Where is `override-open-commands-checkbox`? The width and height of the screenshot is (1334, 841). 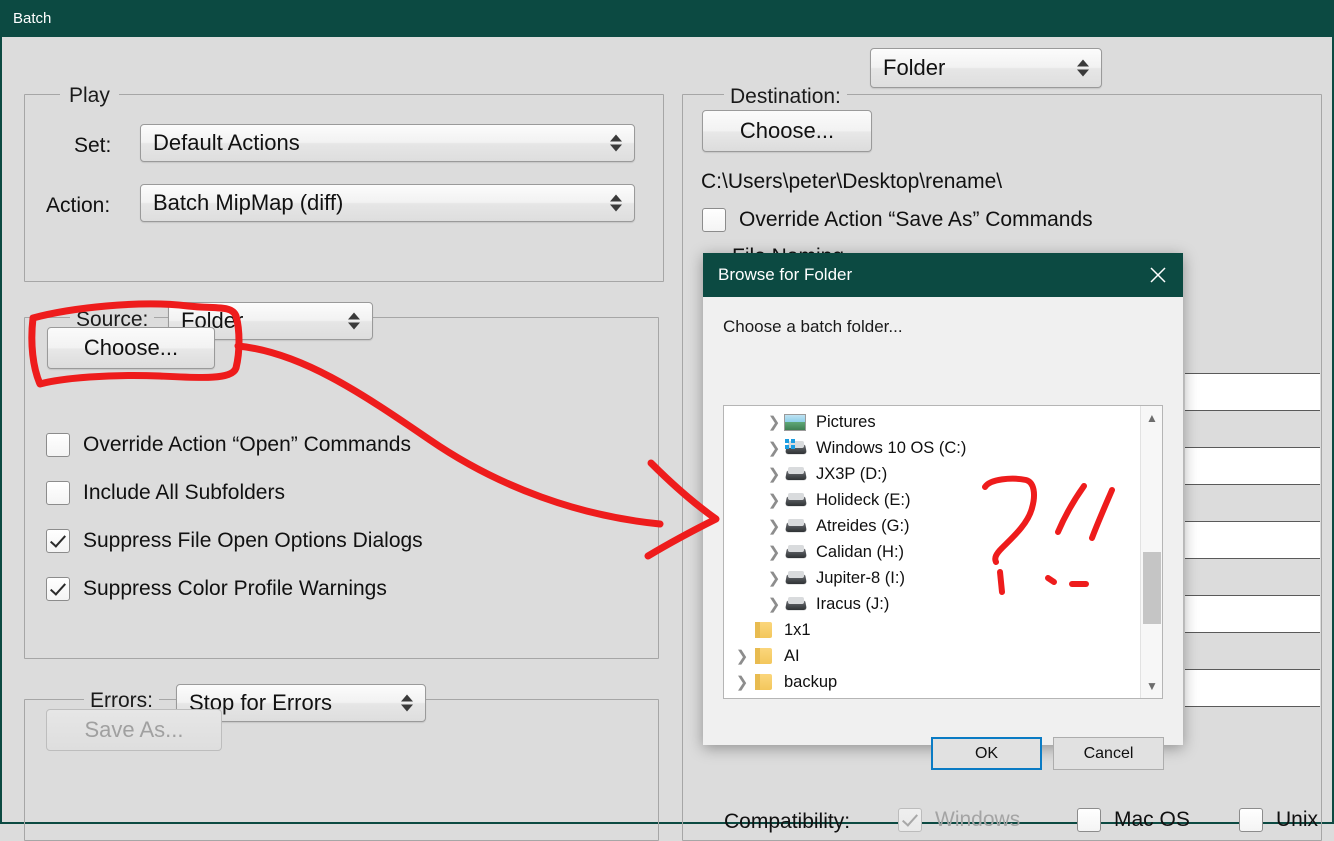 override-open-commands-checkbox is located at coordinates (58, 445).